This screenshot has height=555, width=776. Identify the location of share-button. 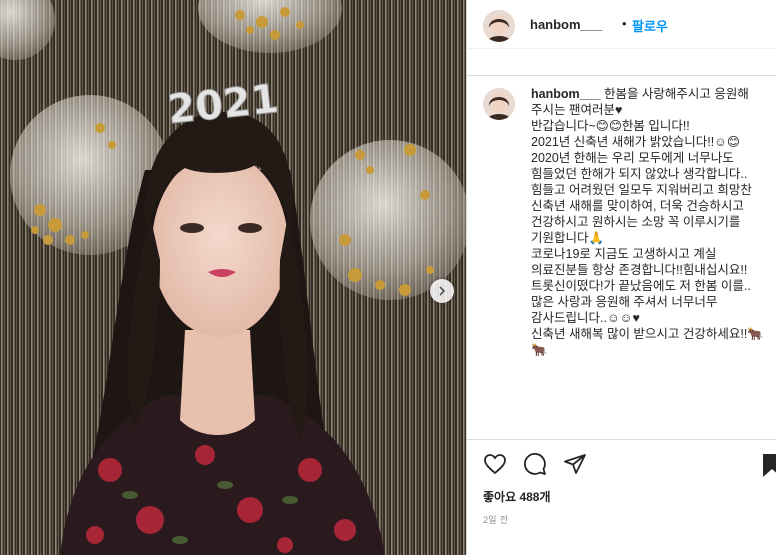
(575, 466).